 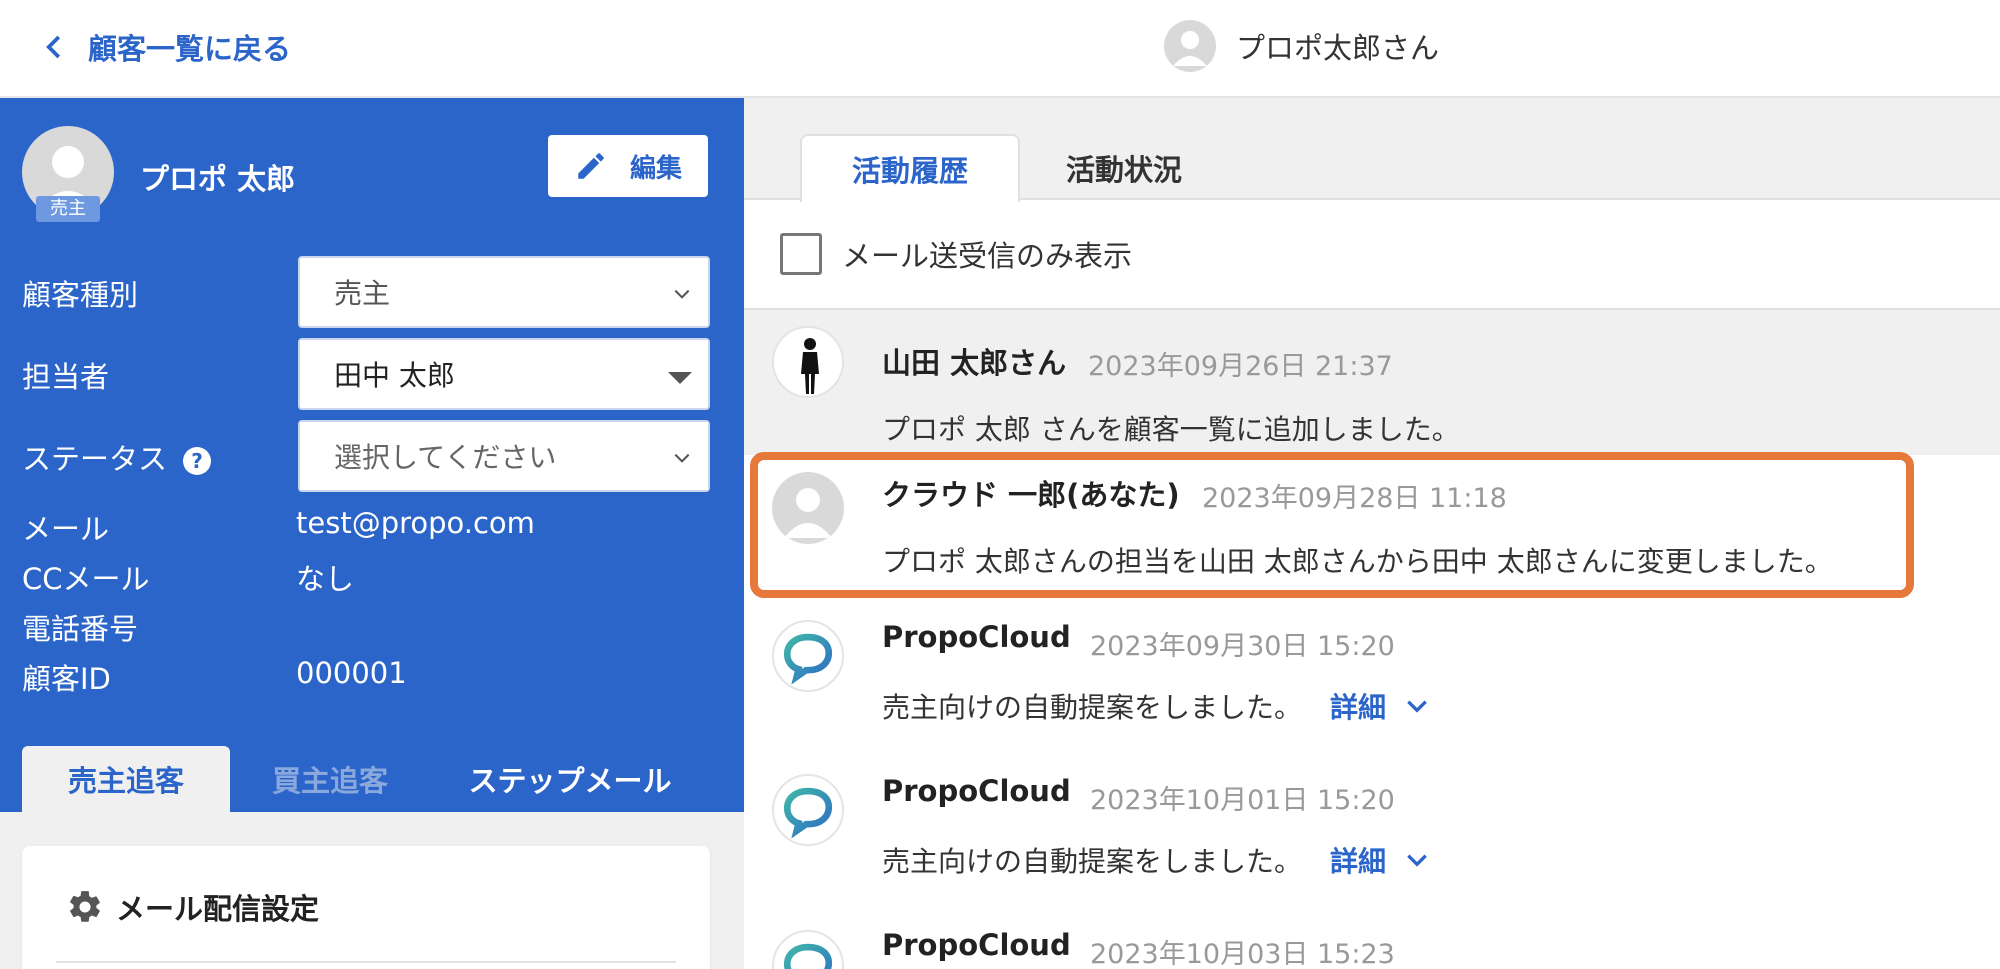 I want to click on customer-type-value: 売主, so click(x=362, y=293).